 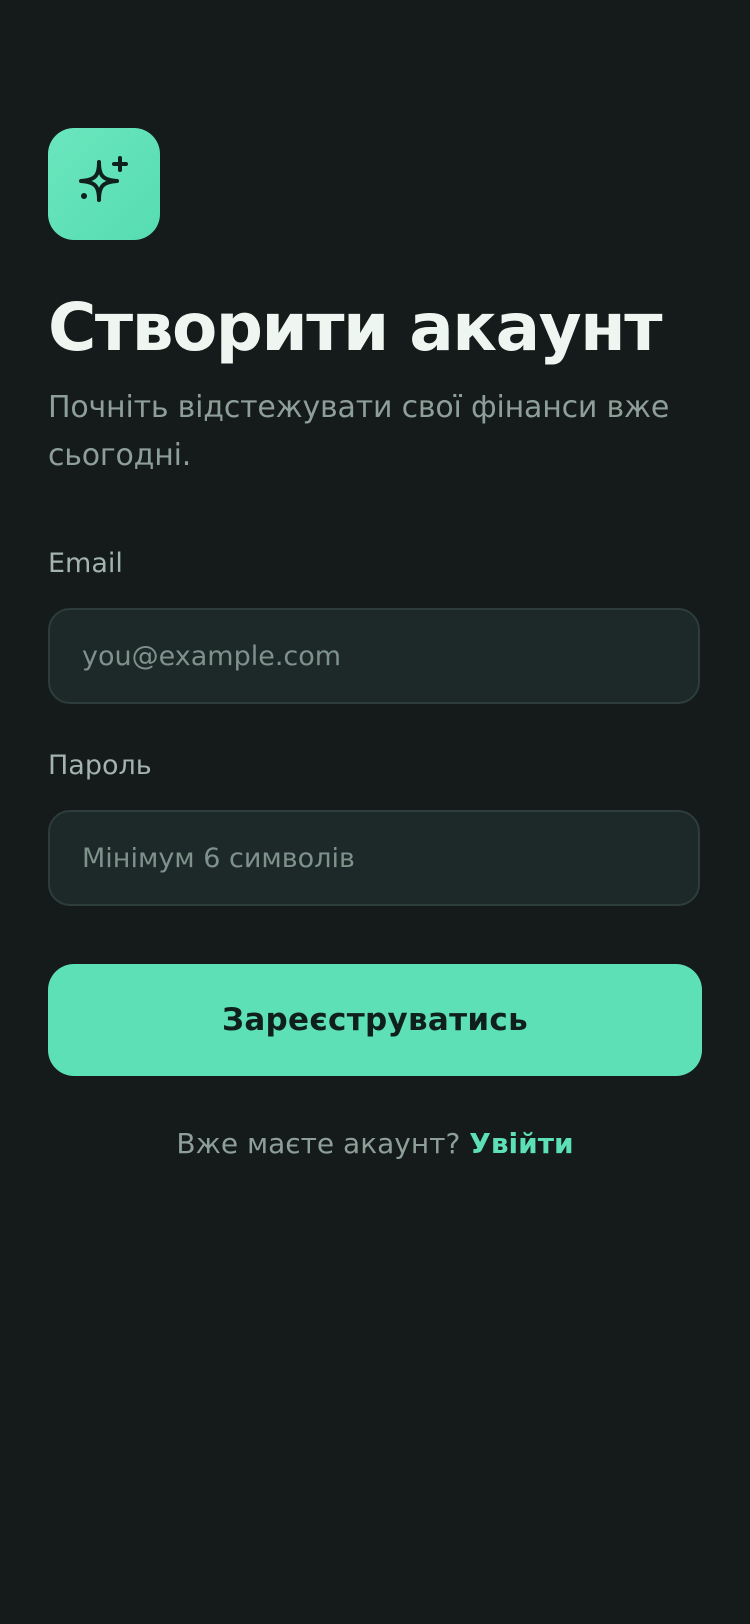 I want to click on password-label: Пароль, so click(x=100, y=765).